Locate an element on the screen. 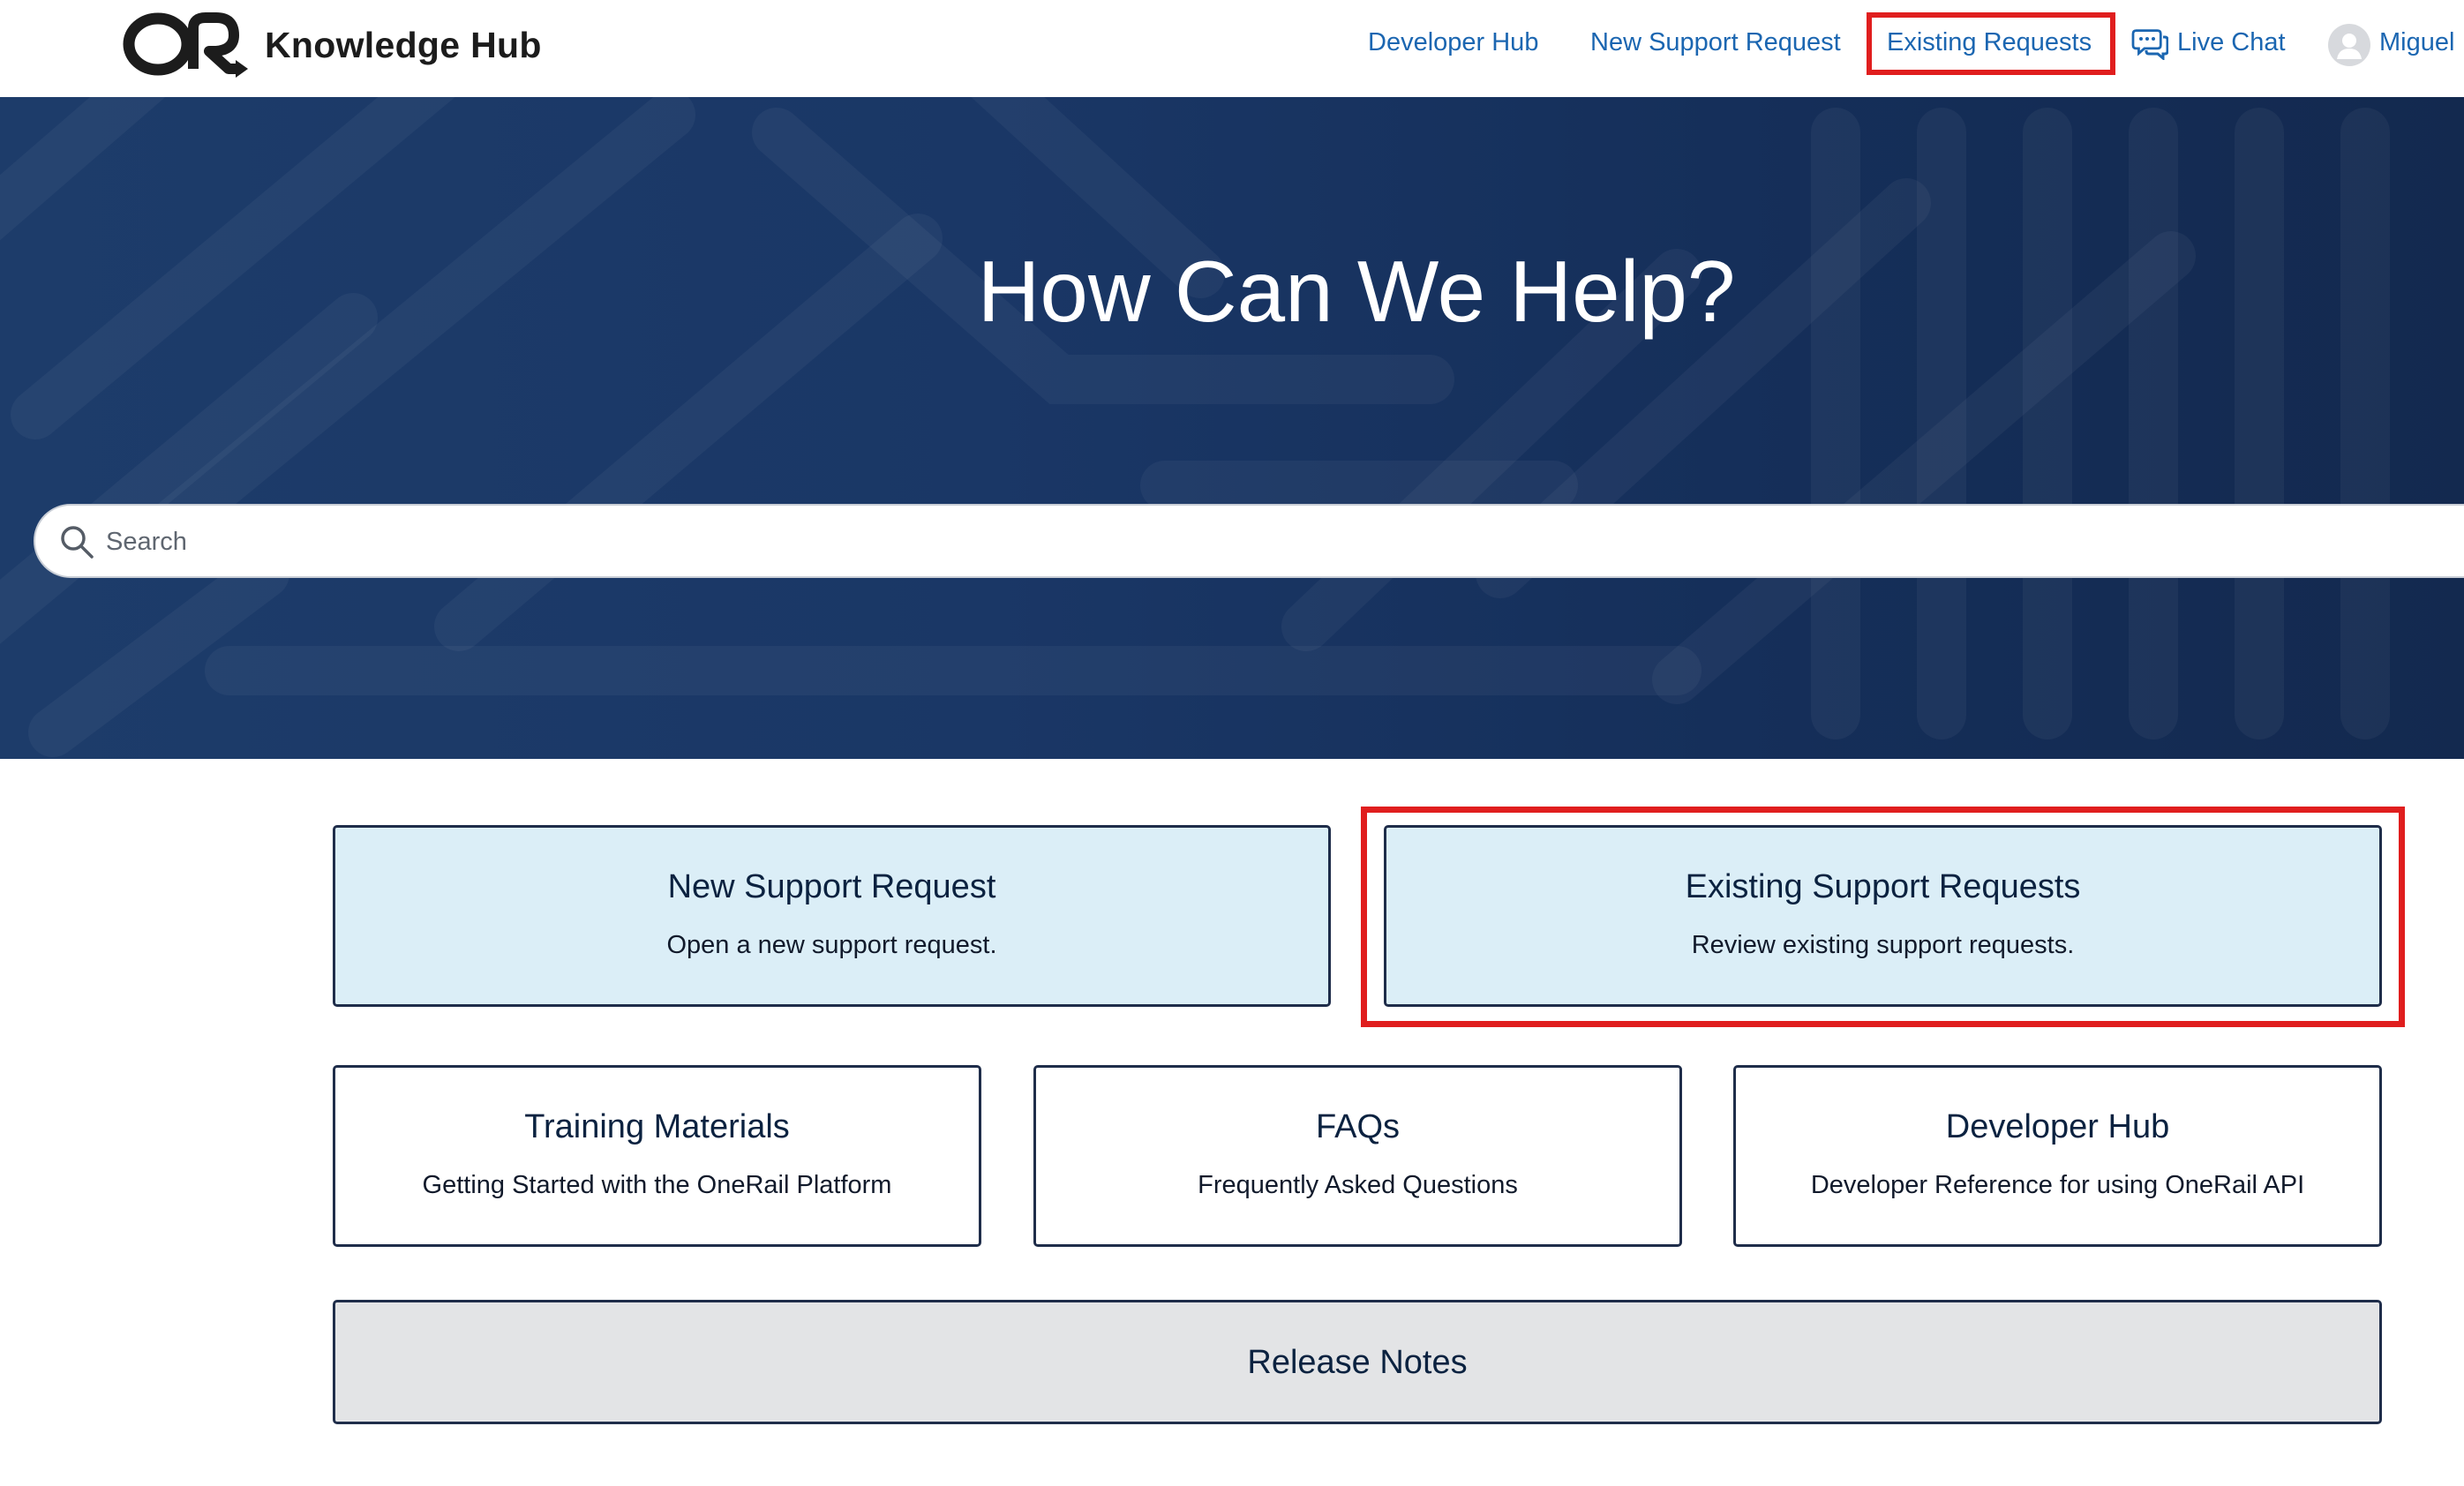  card-description: Frequently Asked Questions is located at coordinates (1358, 1185).